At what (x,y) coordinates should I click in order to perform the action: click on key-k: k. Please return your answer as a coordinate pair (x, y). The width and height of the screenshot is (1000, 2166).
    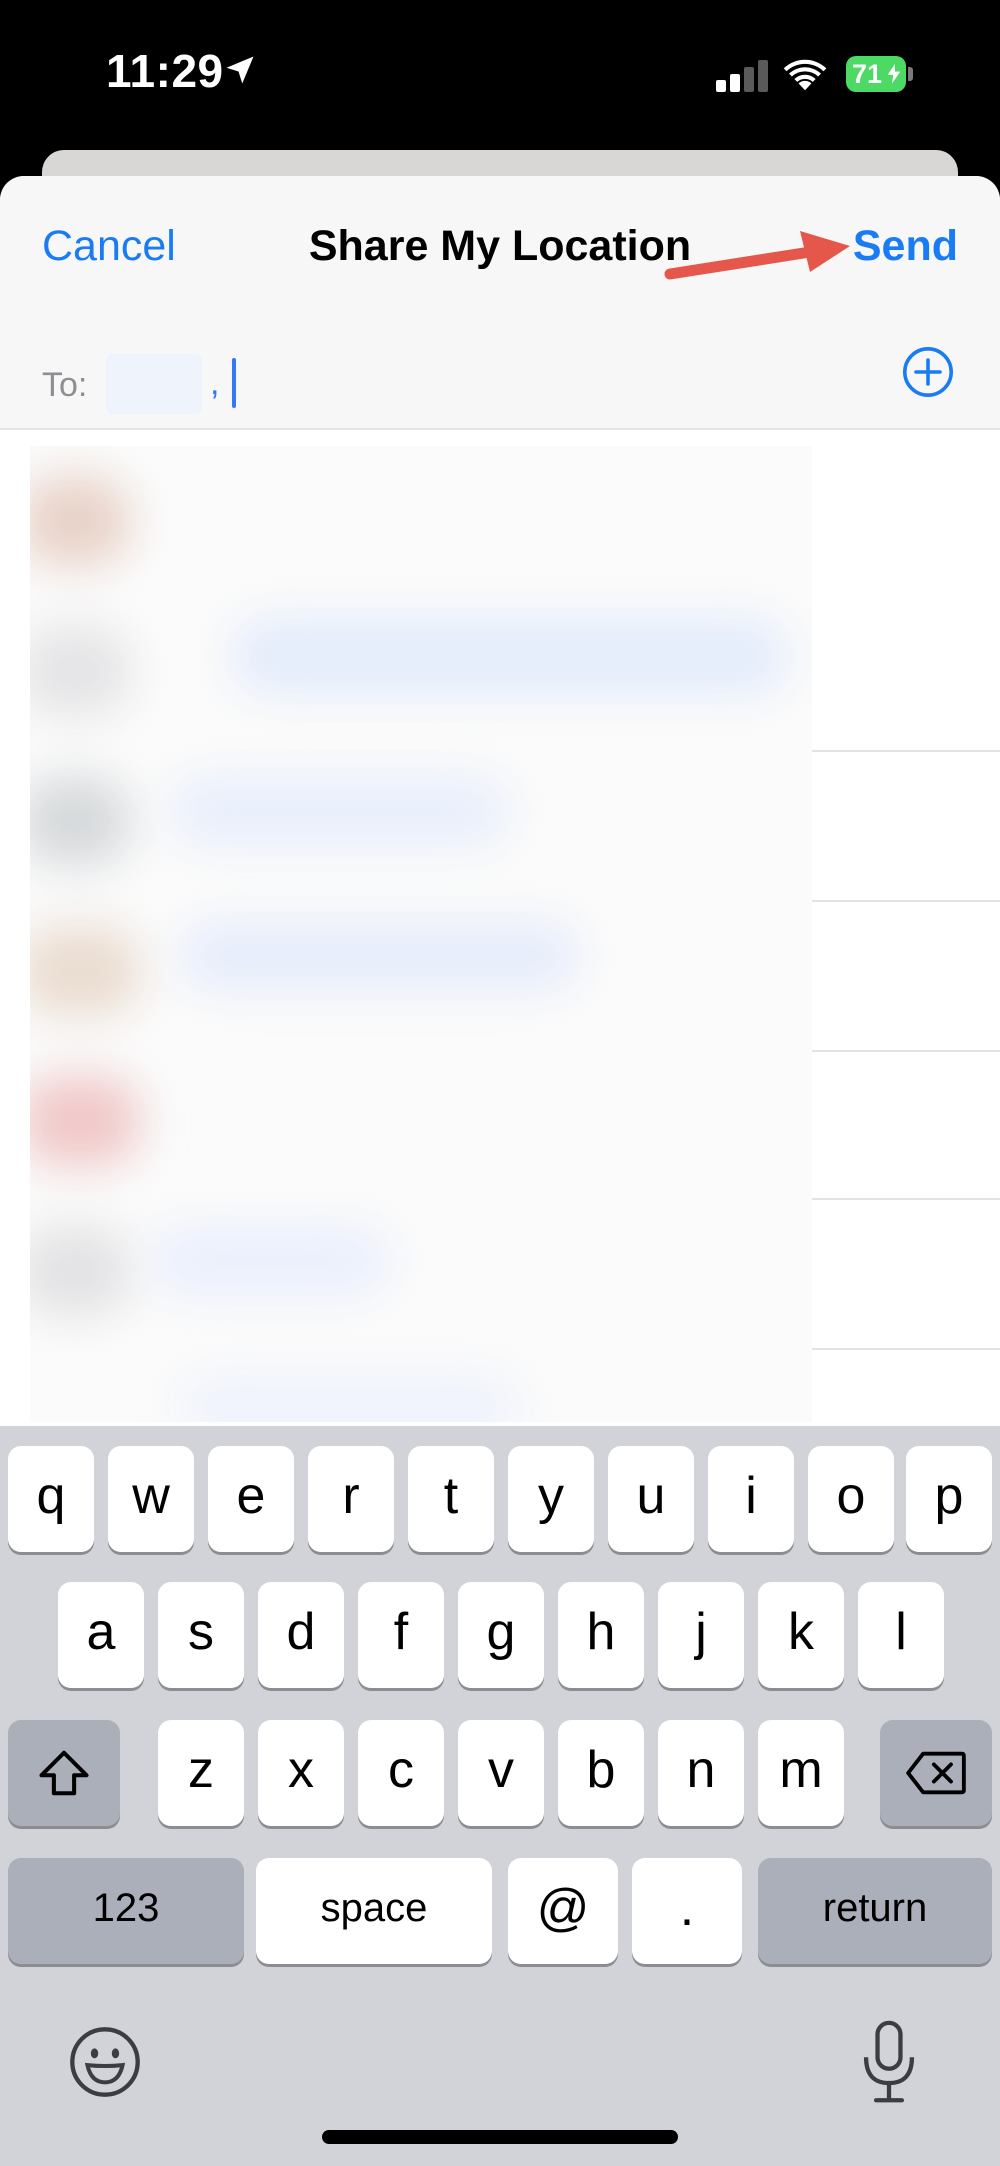
    Looking at the image, I should click on (801, 1635).